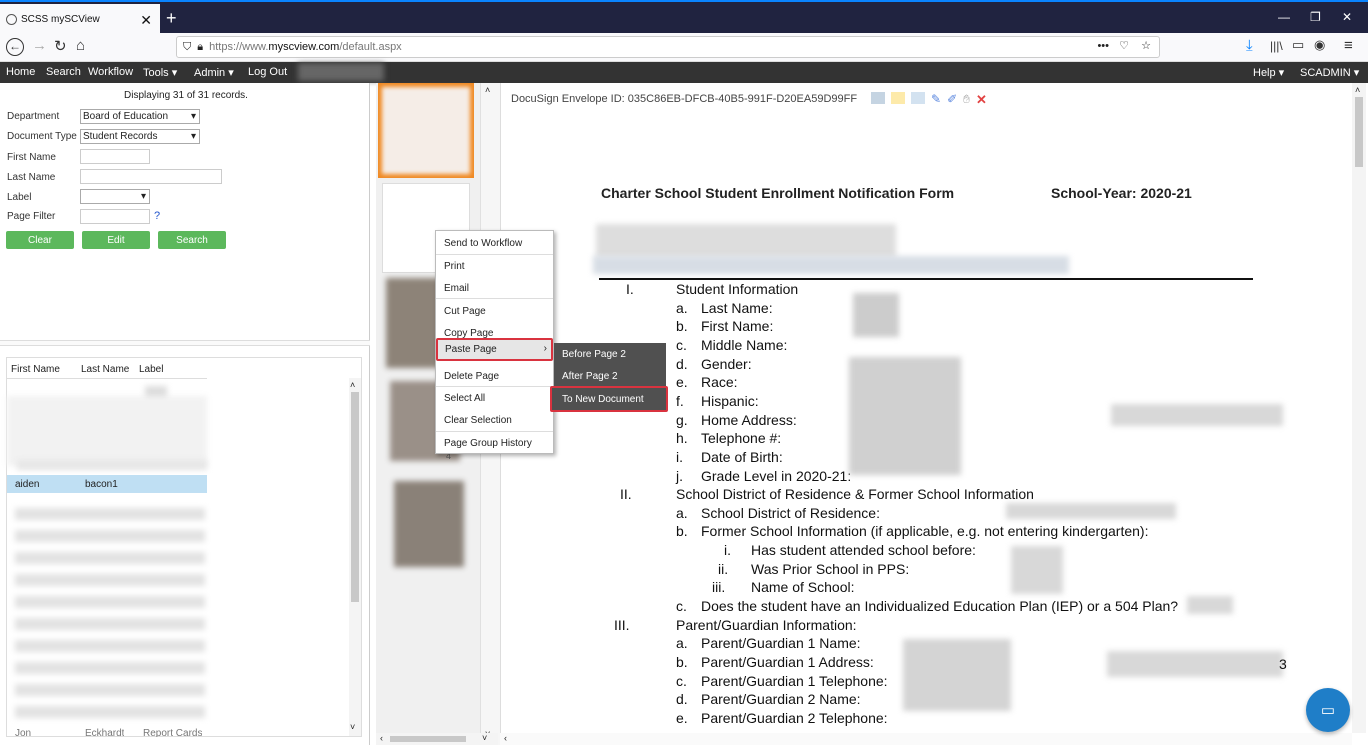  Describe the element at coordinates (267, 72) in the screenshot. I see `menu-logout: Log Out` at that location.